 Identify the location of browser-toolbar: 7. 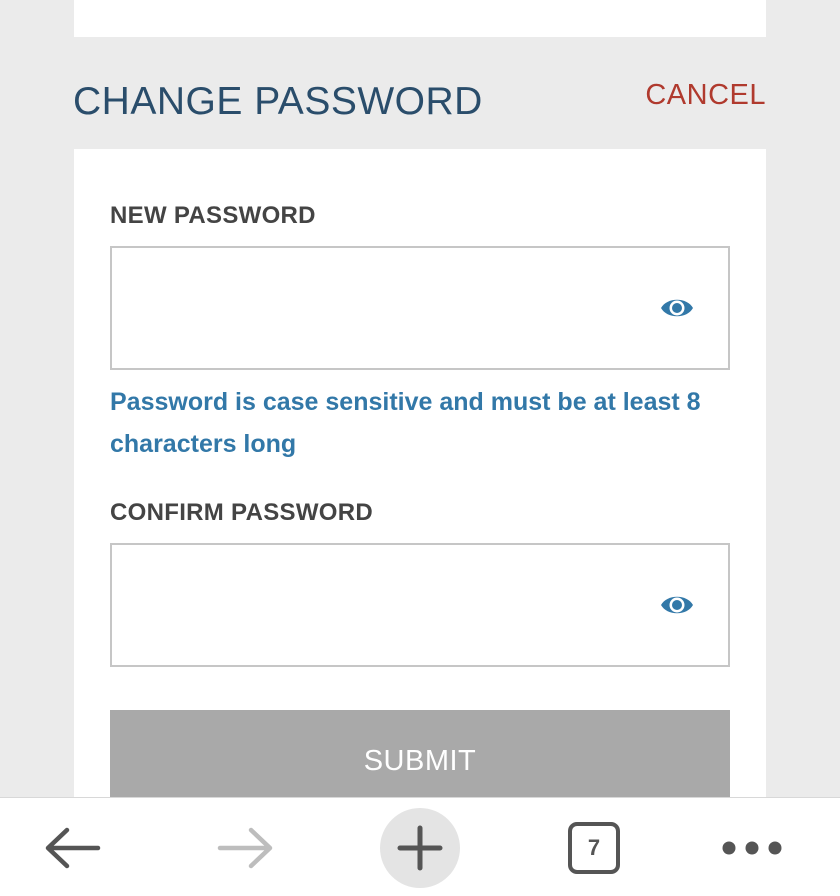
(420, 846).